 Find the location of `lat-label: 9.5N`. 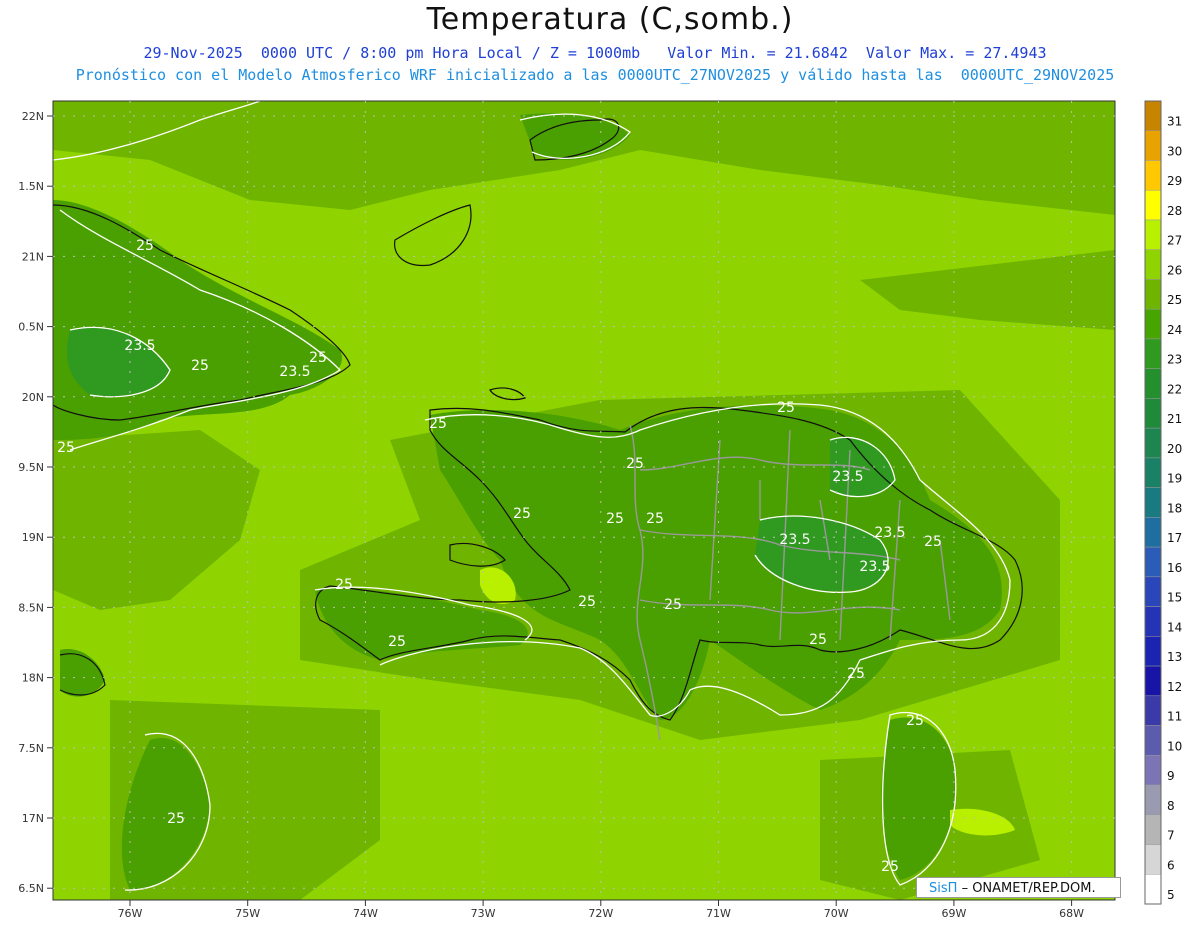

lat-label: 9.5N is located at coordinates (31, 467).